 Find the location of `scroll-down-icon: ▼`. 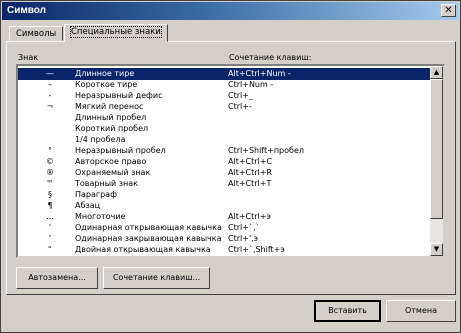

scroll-down-icon: ▼ is located at coordinates (436, 249).